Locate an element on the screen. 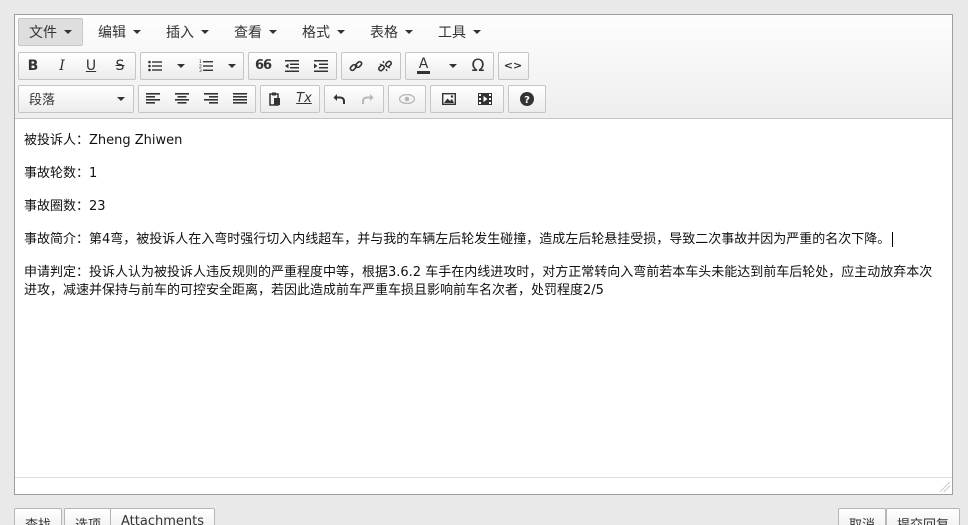 Image resolution: width=968 pixels, height=525 pixels. menu-file: 文件 is located at coordinates (50, 32).